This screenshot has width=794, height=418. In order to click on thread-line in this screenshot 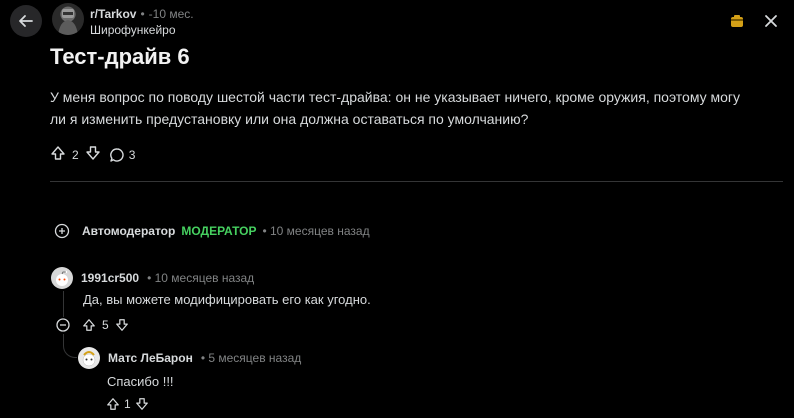, I will do `click(63, 304)`.